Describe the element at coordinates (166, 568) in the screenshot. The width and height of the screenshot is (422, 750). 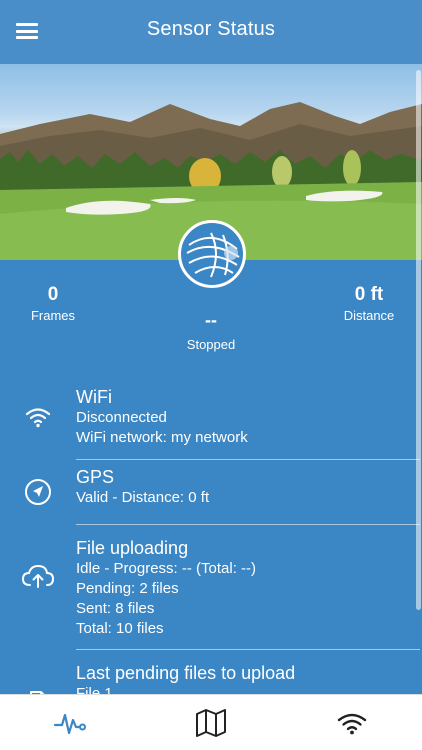
I see `upload-progress: Idle - Progress: -- (Total: --)` at that location.